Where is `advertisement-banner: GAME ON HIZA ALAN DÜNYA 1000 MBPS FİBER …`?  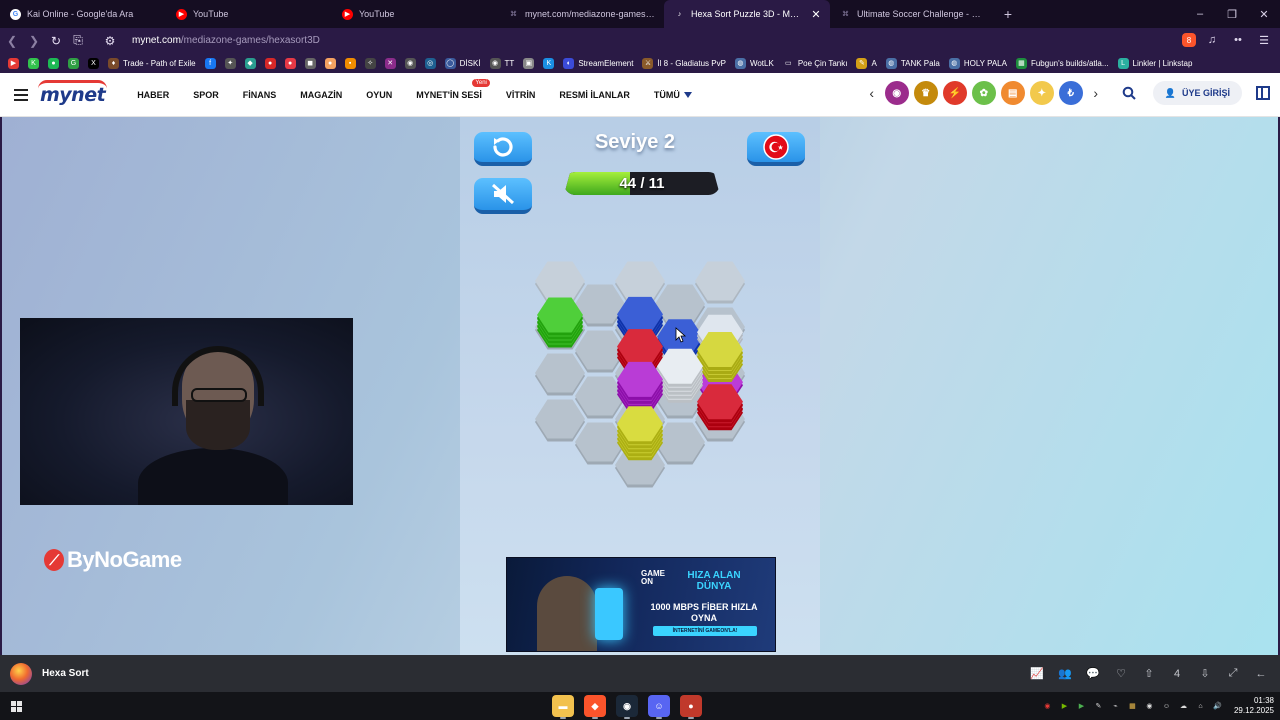 advertisement-banner: GAME ON HIZA ALAN DÜNYA 1000 MBPS FİBER … is located at coordinates (641, 604).